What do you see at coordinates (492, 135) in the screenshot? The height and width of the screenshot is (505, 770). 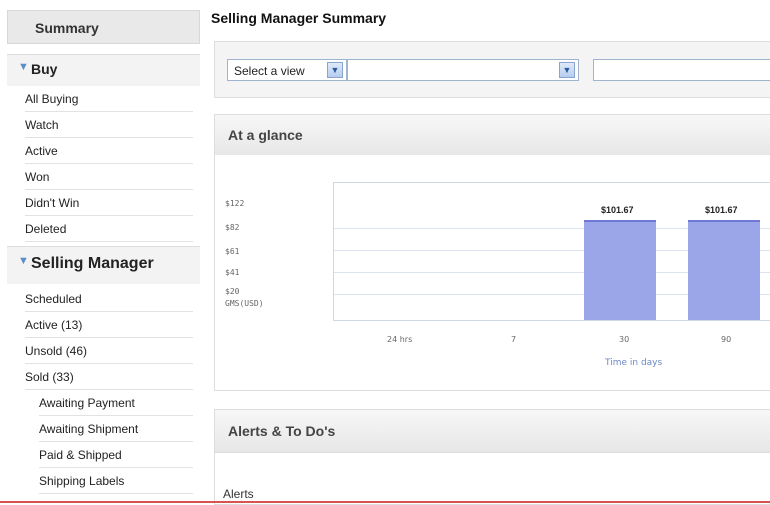 I see `at-a-glance-title: At a glance` at bounding box center [492, 135].